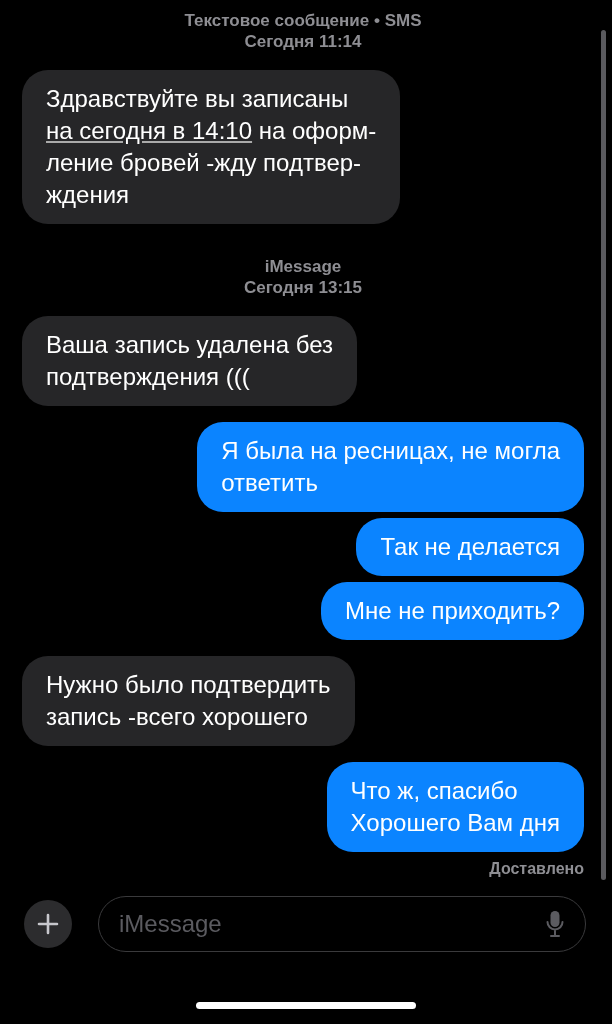 Image resolution: width=612 pixels, height=1024 pixels. What do you see at coordinates (452, 611) in the screenshot?
I see `outgoing-message-bubble: Мне не приходить?` at bounding box center [452, 611].